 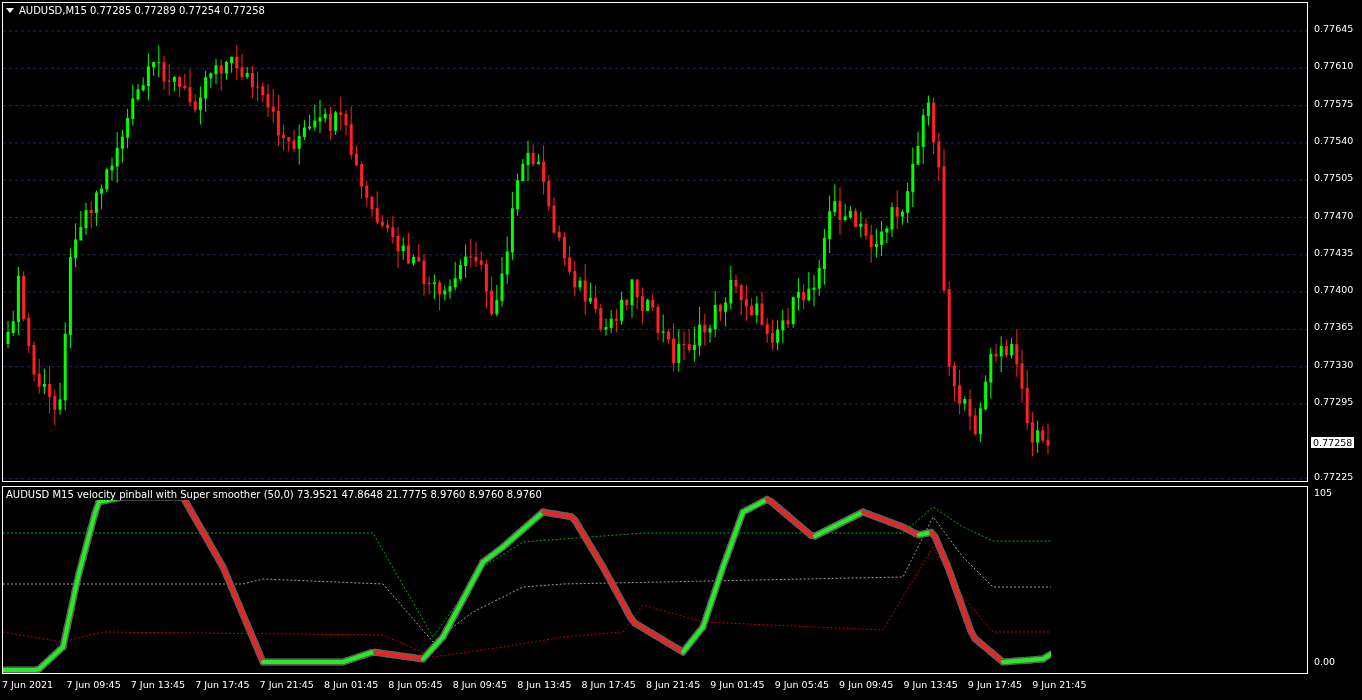 What do you see at coordinates (1325, 661) in the screenshot?
I see `indicator-tick-label: 0.00` at bounding box center [1325, 661].